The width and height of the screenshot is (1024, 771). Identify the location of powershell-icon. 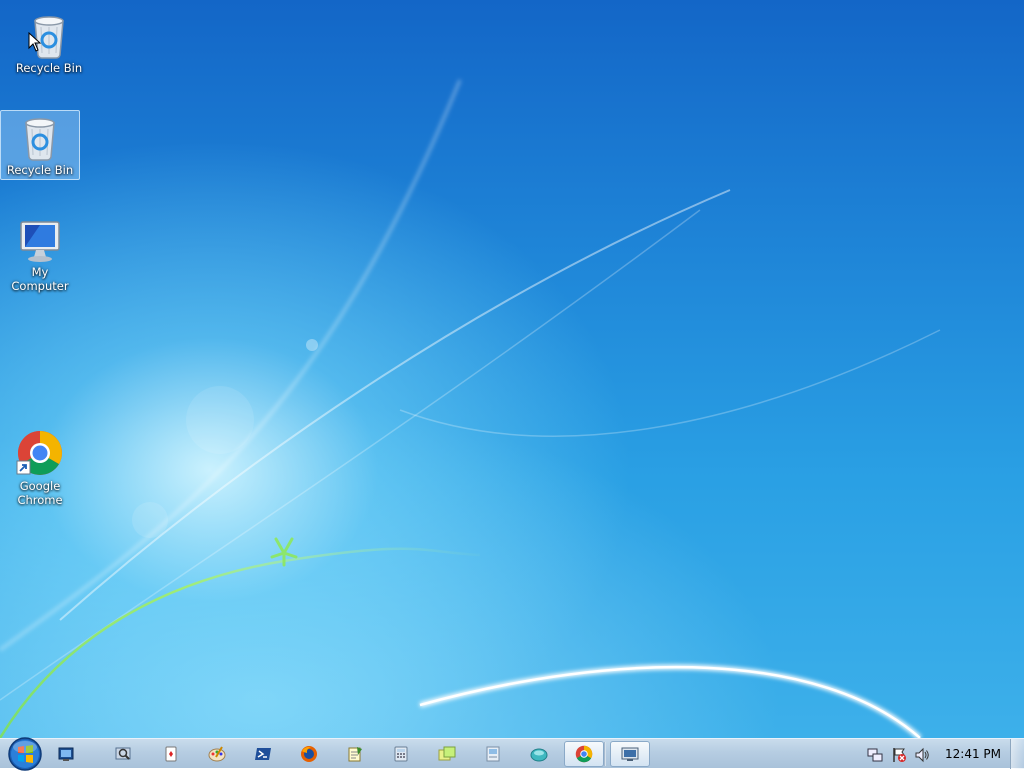
(263, 754).